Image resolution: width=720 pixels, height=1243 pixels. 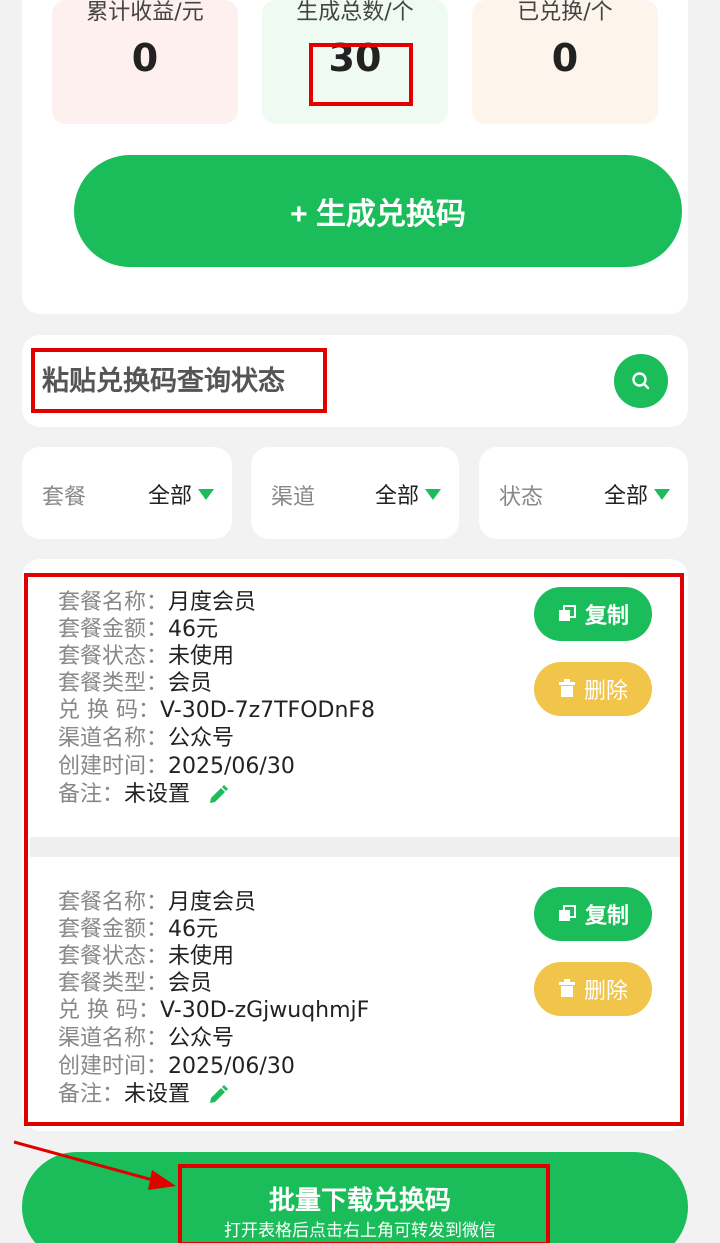 What do you see at coordinates (521, 497) in the screenshot?
I see `filter-label: 状态` at bounding box center [521, 497].